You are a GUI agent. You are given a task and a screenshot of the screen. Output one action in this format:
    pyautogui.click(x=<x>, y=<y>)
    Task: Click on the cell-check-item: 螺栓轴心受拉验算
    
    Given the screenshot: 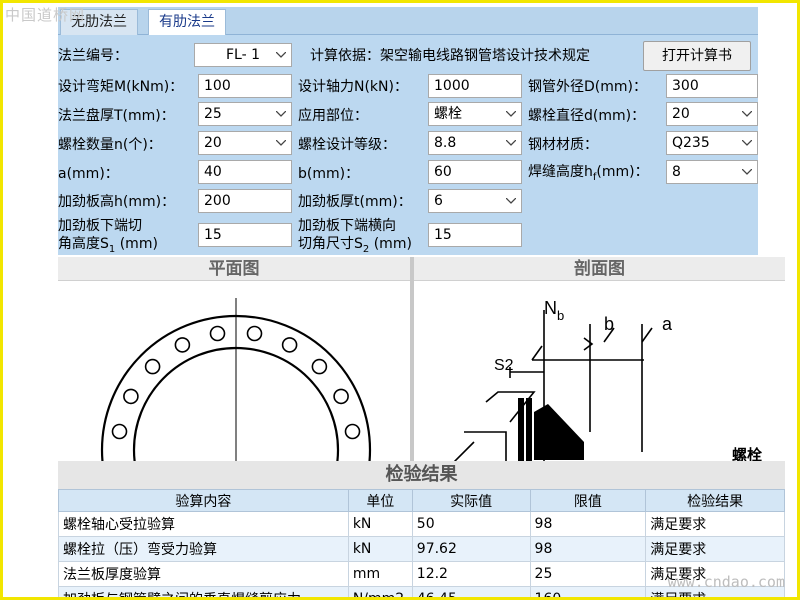 What is the action you would take?
    pyautogui.click(x=203, y=524)
    